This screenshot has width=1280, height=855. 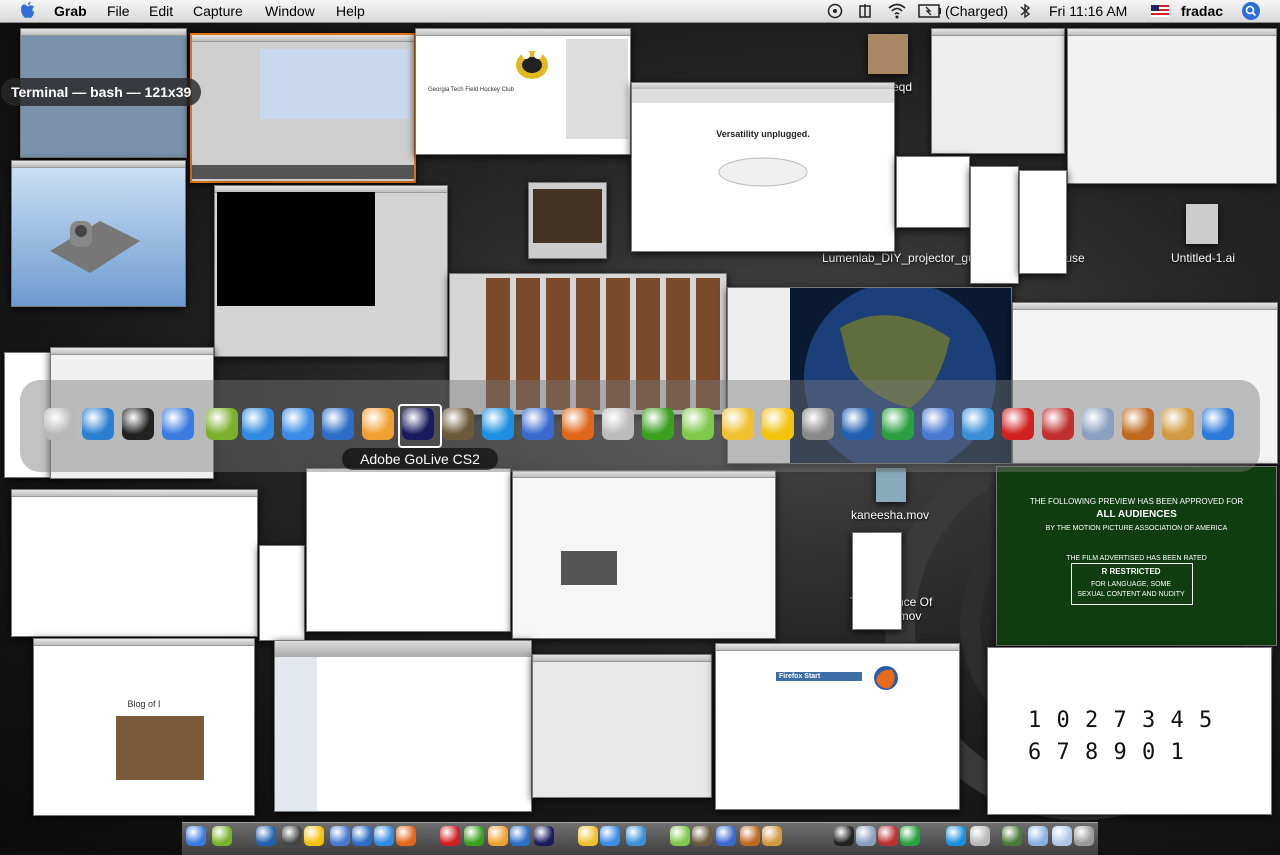 I want to click on dock-golive-icon, so click(x=544, y=836).